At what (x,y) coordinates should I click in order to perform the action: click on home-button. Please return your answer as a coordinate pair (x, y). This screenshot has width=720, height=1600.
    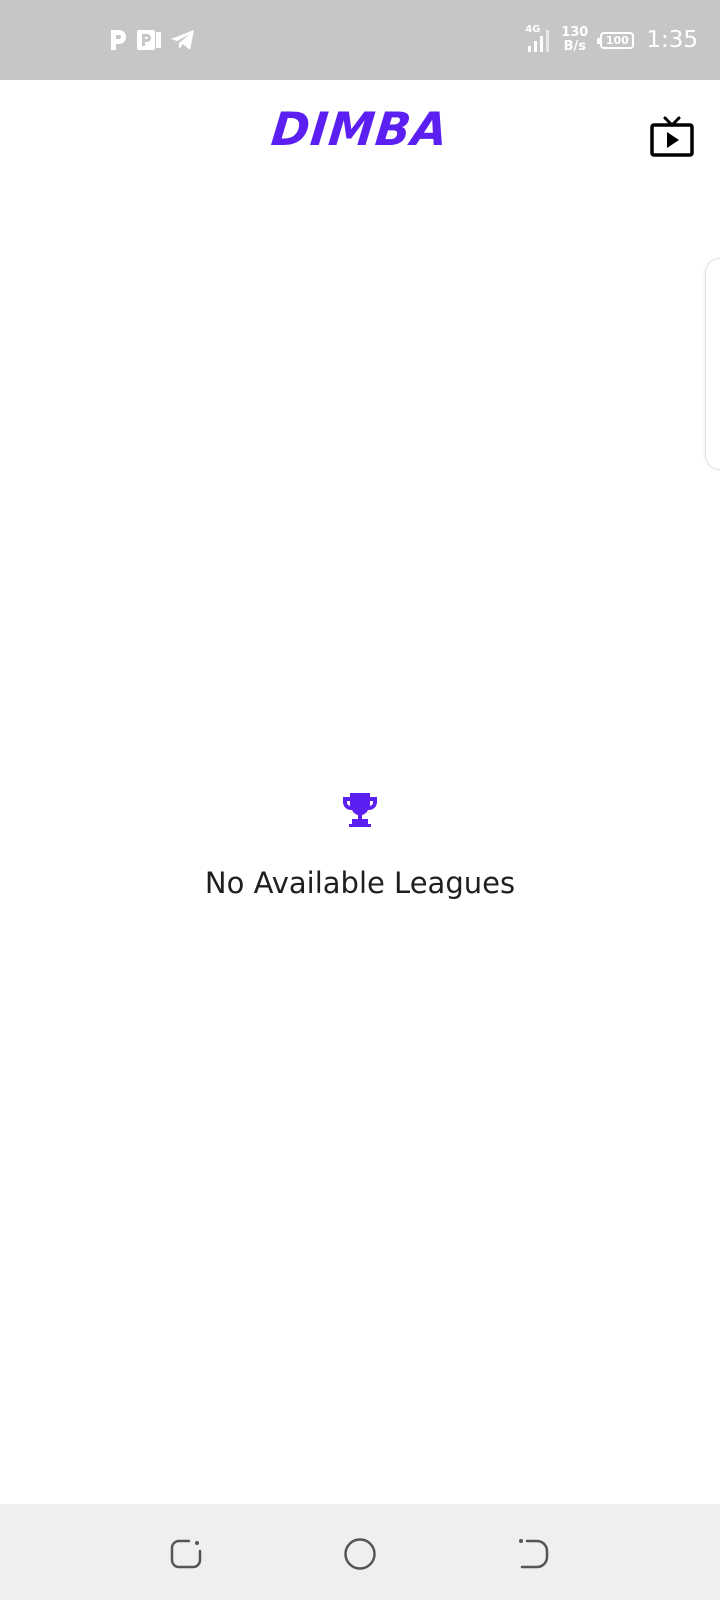
    Looking at the image, I should click on (360, 1554).